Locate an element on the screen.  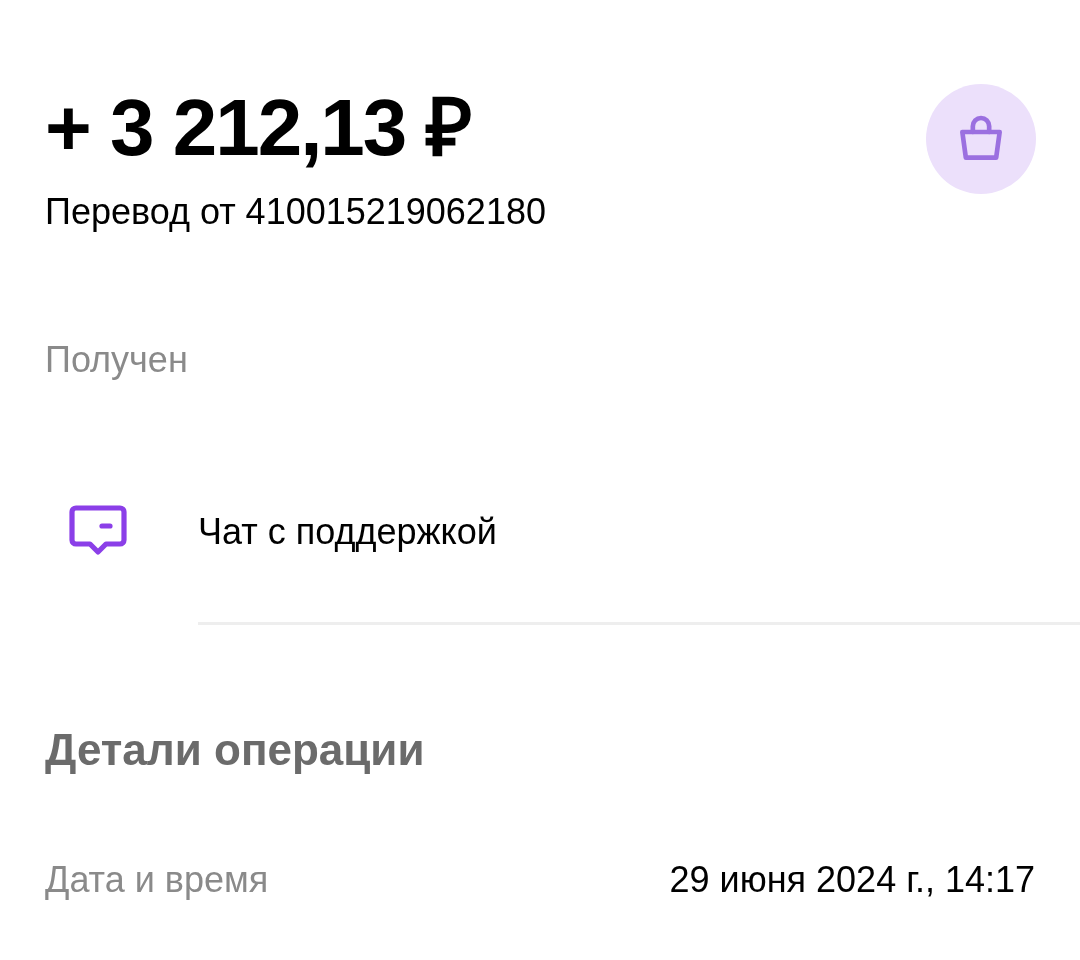
section-title: Детали операции is located at coordinates (235, 750).